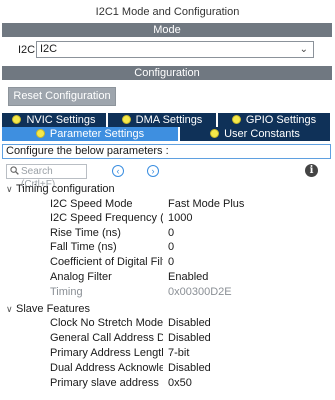 The width and height of the screenshot is (335, 400). I want to click on mode-section-header: Mode, so click(167, 30).